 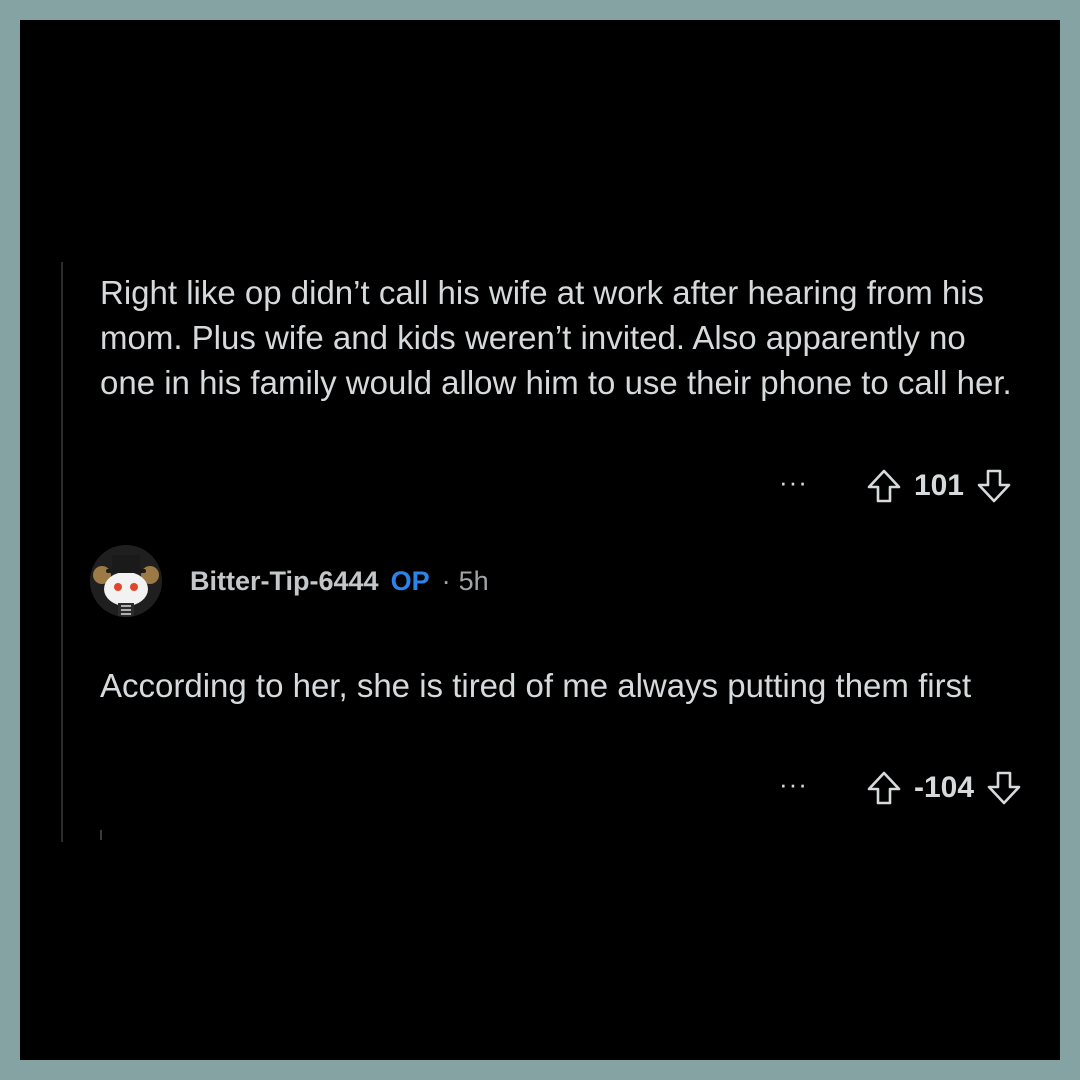 What do you see at coordinates (62, 552) in the screenshot?
I see `thread-line` at bounding box center [62, 552].